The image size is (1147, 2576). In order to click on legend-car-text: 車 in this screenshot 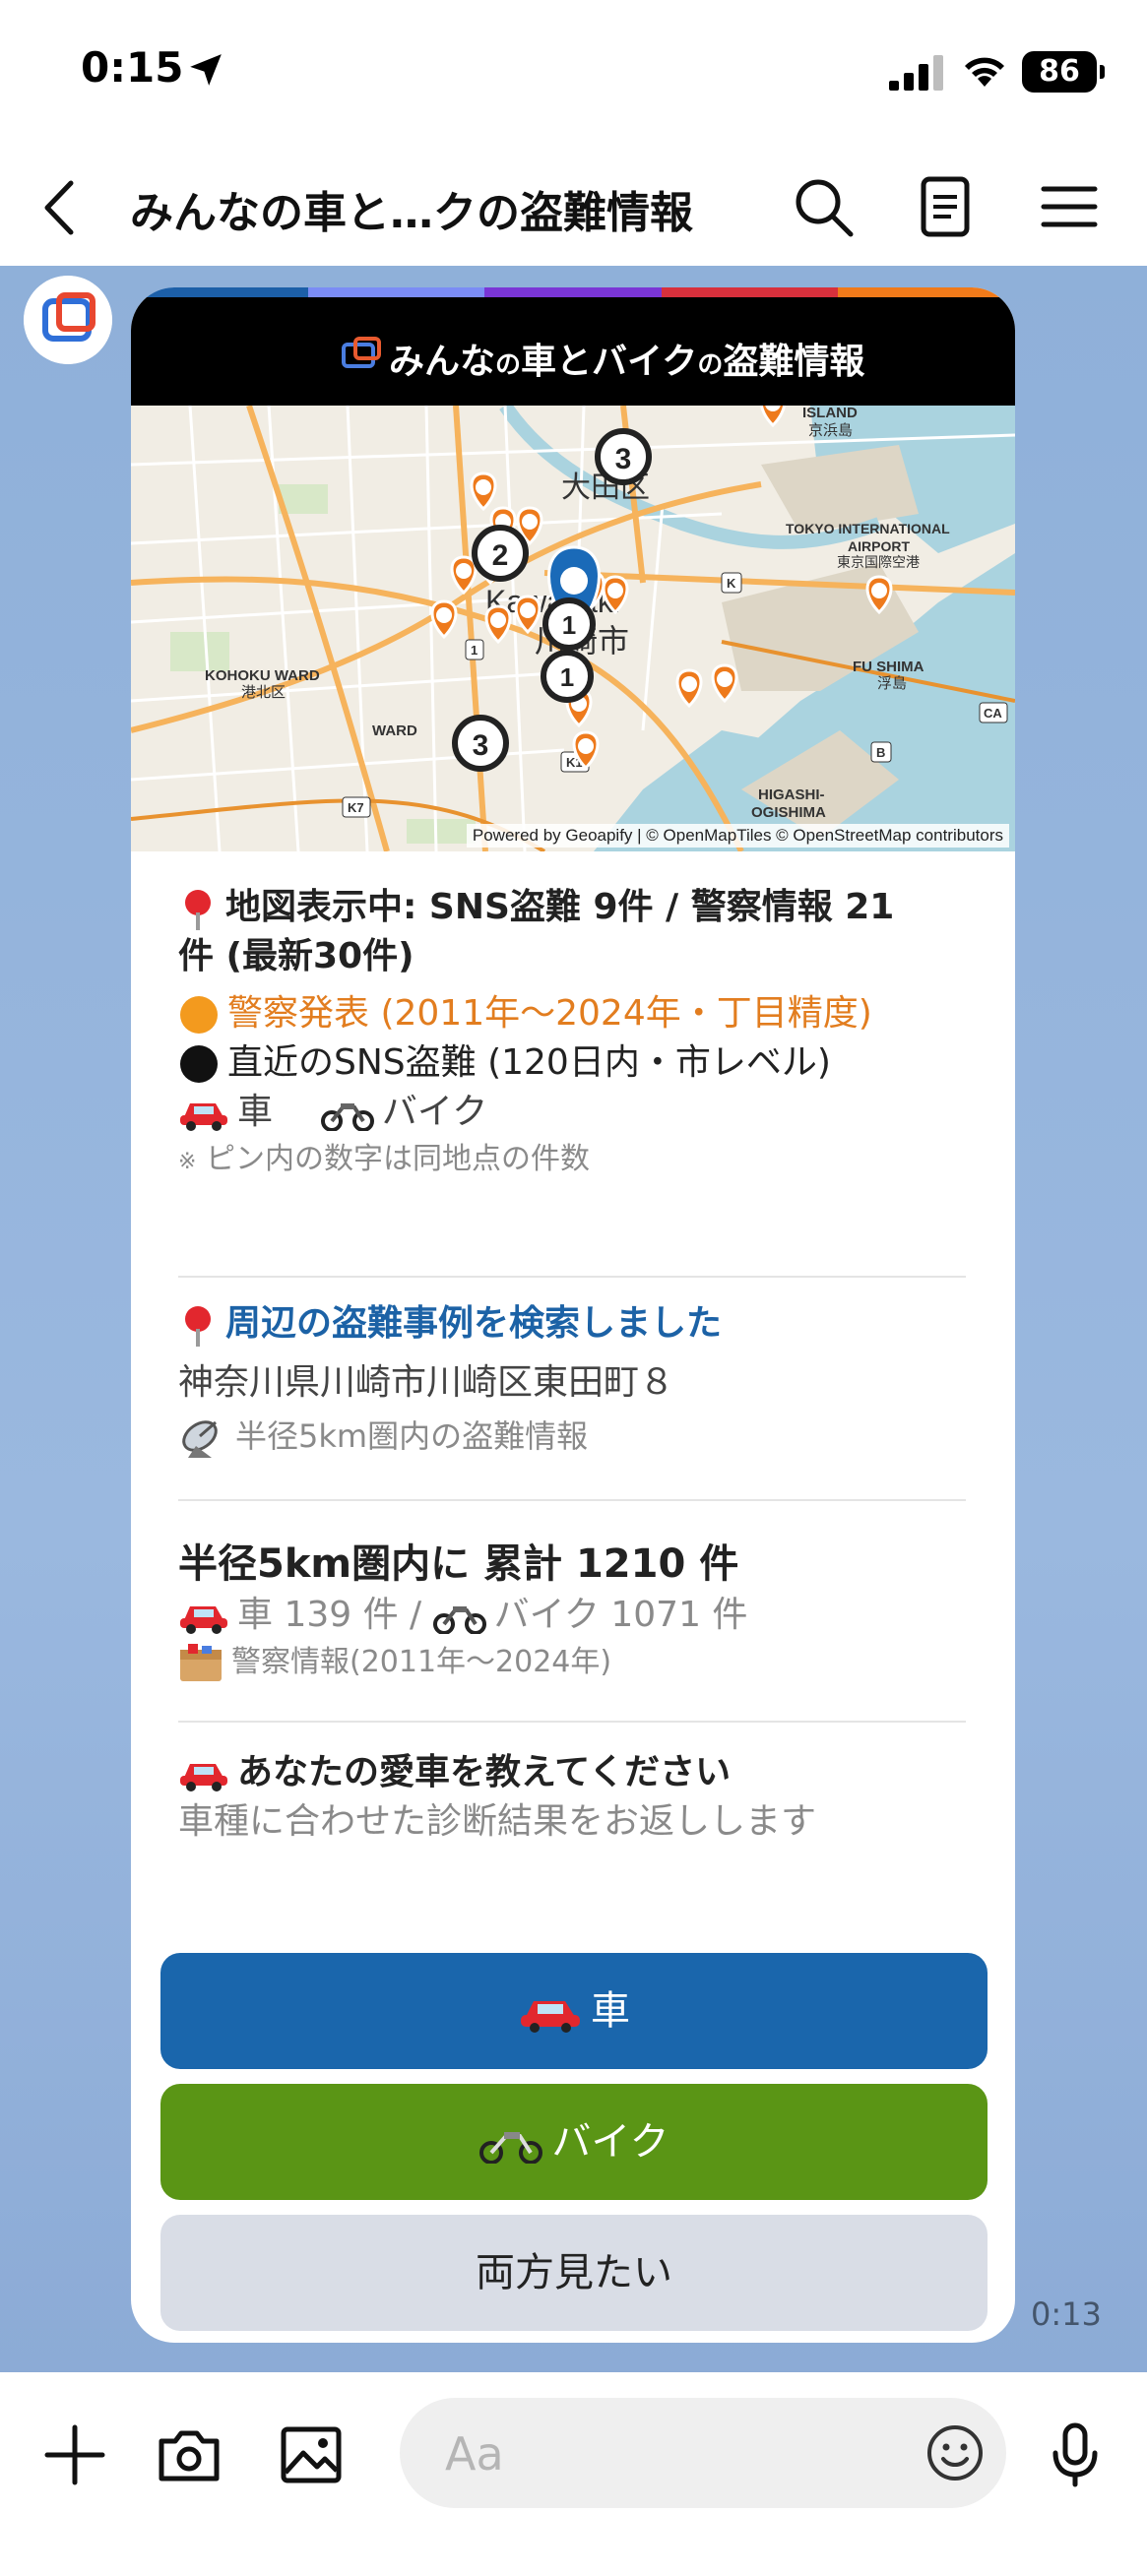, I will do `click(256, 1112)`.